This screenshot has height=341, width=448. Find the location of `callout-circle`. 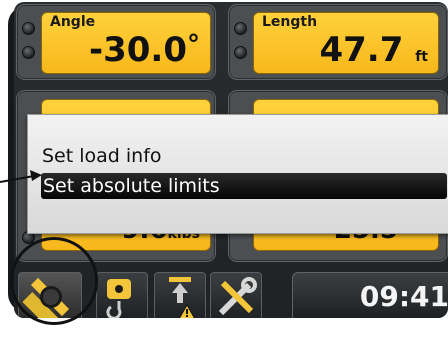

callout-circle is located at coordinates (54, 281).